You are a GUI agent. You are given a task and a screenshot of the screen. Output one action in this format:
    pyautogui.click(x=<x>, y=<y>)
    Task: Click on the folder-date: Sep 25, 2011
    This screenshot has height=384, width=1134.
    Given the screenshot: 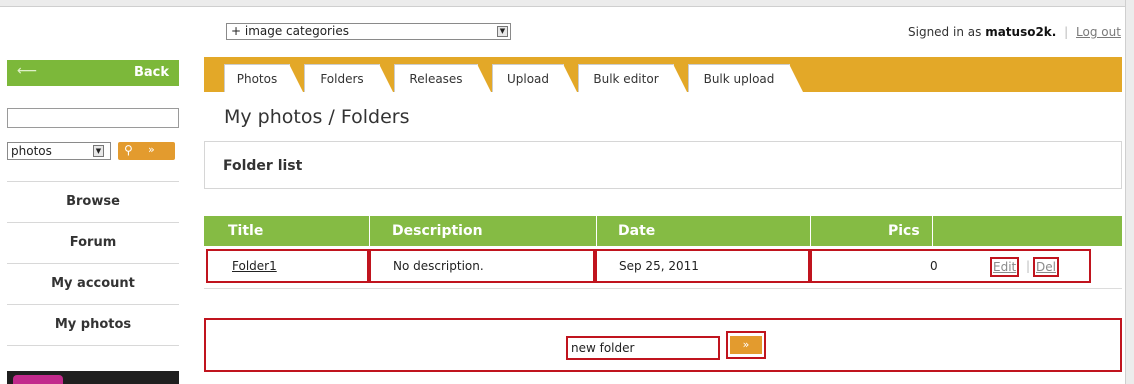 What is the action you would take?
    pyautogui.click(x=659, y=266)
    